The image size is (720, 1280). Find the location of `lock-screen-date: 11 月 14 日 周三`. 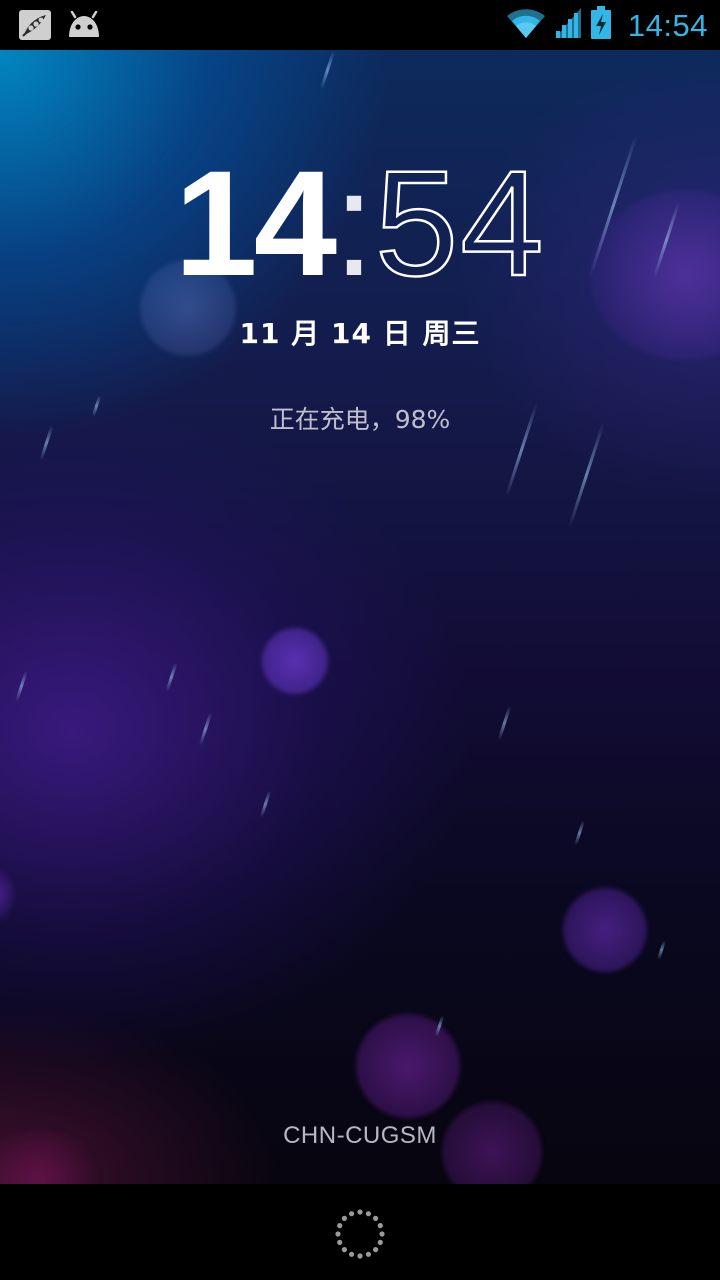

lock-screen-date: 11 月 14 日 周三 is located at coordinates (360, 333).